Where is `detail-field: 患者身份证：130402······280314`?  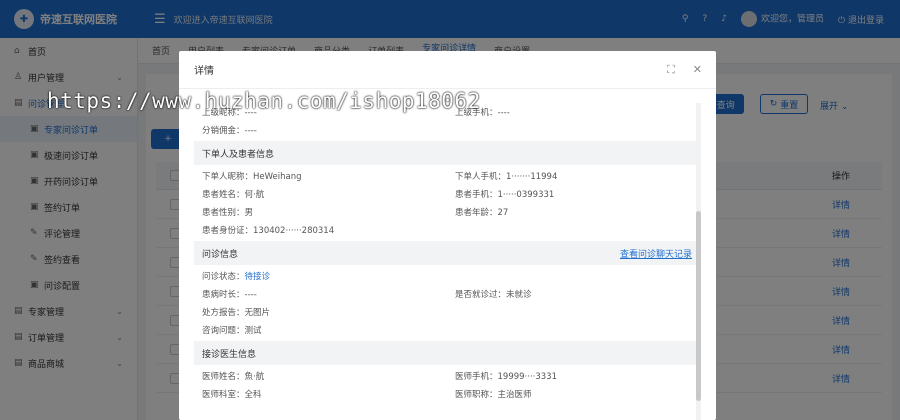 detail-field: 患者身份证：130402······280314 is located at coordinates (320, 230).